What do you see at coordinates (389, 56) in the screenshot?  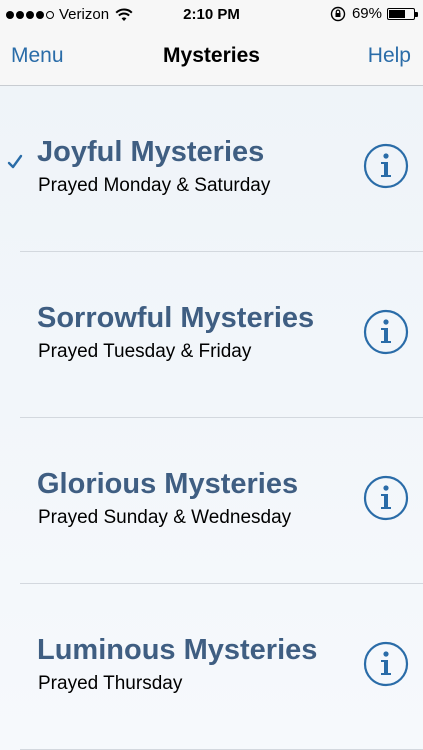 I see `help-button: Help` at bounding box center [389, 56].